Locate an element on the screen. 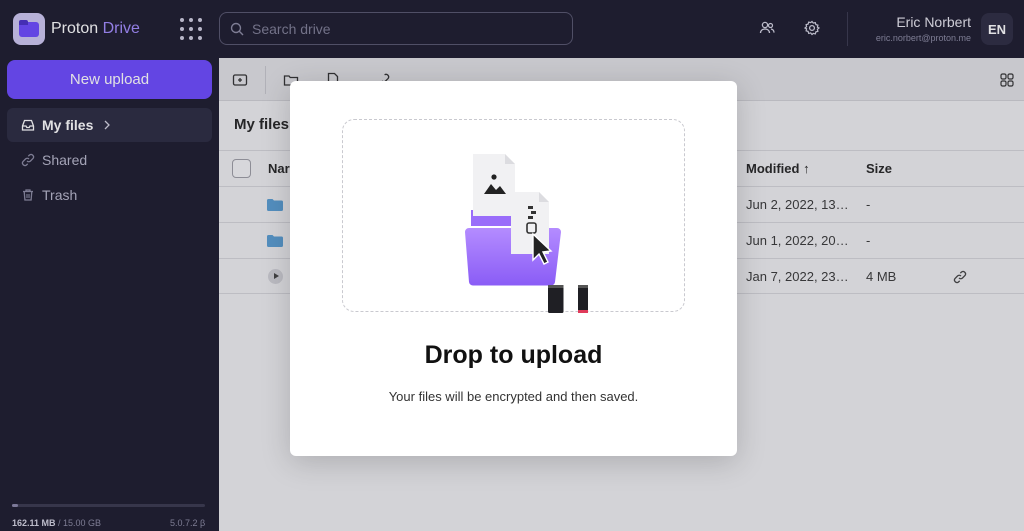 The height and width of the screenshot is (531, 1024). drop-zone is located at coordinates (513, 216).